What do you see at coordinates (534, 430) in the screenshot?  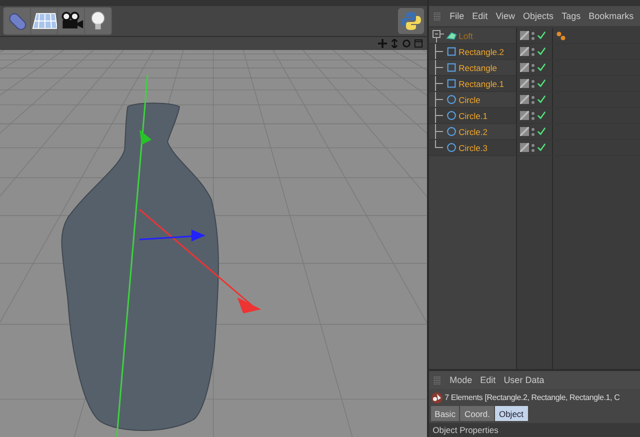 I see `section-header: Object Properties` at bounding box center [534, 430].